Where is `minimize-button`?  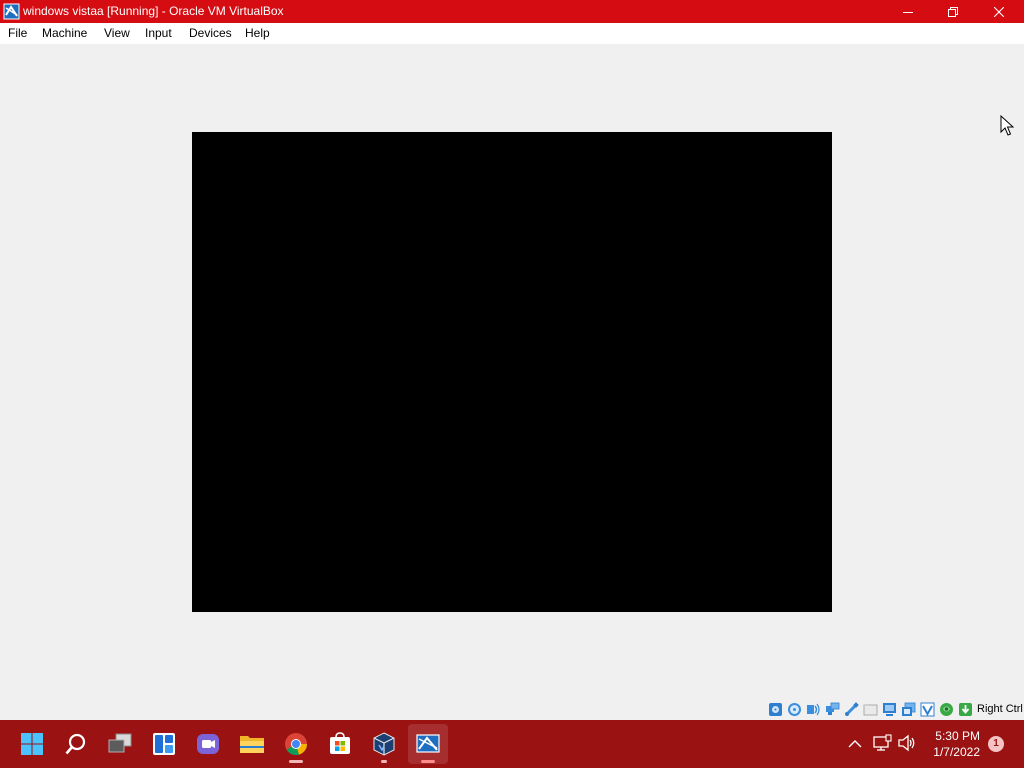 minimize-button is located at coordinates (908, 11).